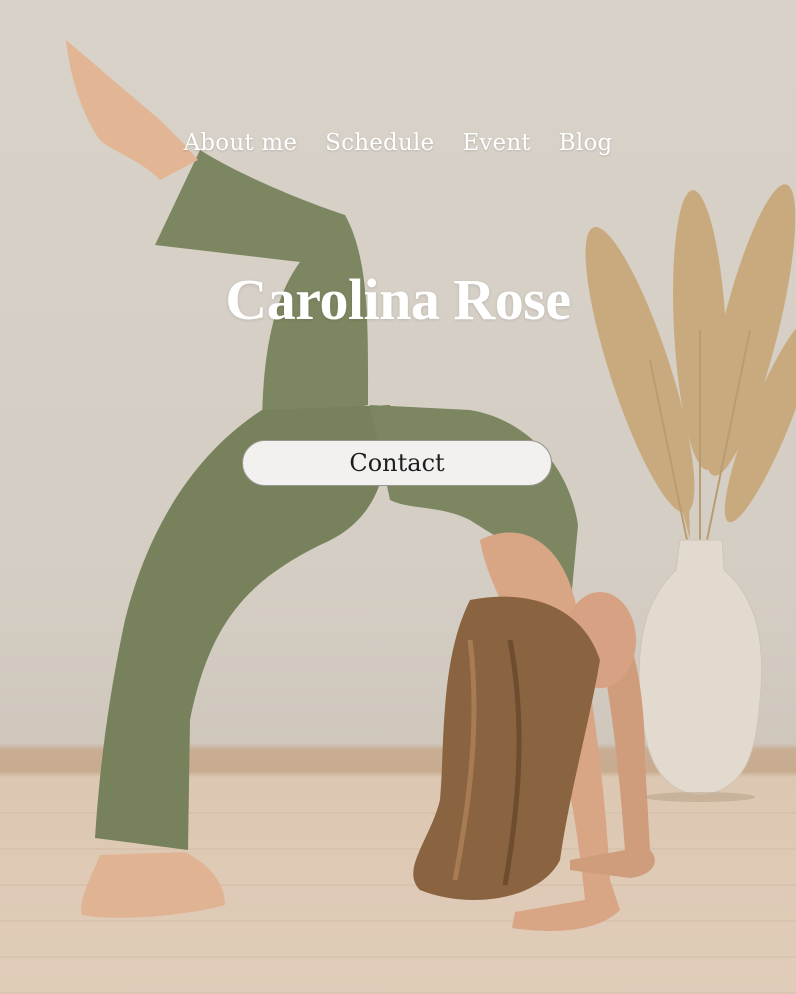 Image resolution: width=796 pixels, height=994 pixels. What do you see at coordinates (398, 299) in the screenshot?
I see `page-title: Carolina Rose` at bounding box center [398, 299].